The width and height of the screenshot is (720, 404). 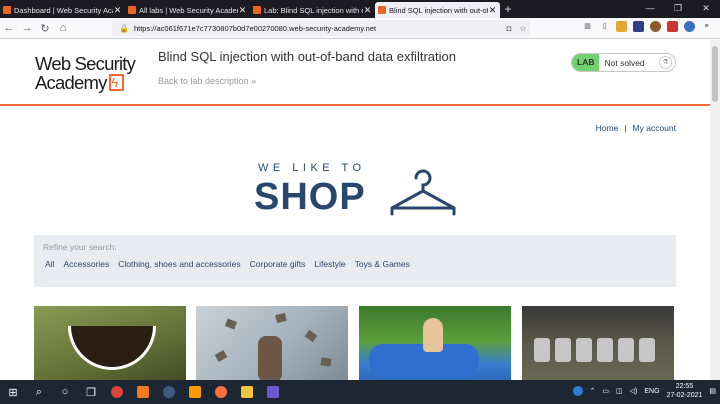 What do you see at coordinates (270, 358) in the screenshot?
I see `product-photo-figure` at bounding box center [270, 358].